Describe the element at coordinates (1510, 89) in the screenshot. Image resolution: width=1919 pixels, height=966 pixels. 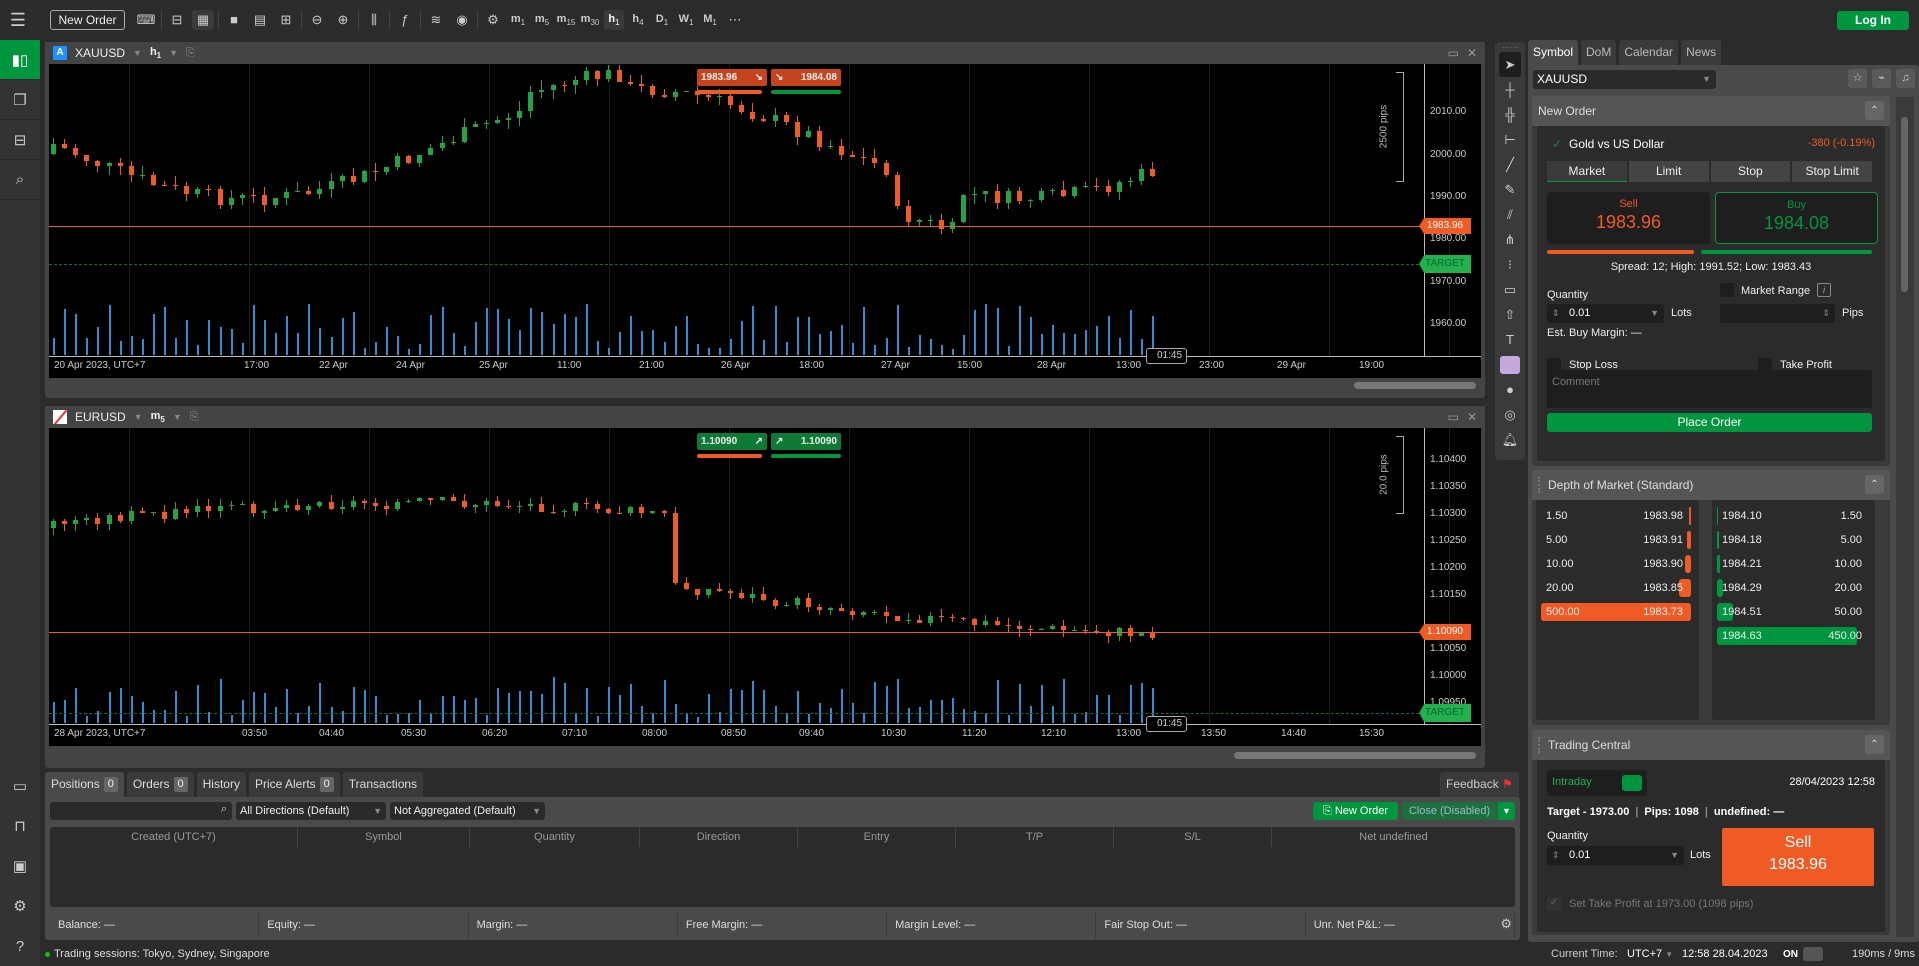
I see `crosshair-icon: ┼` at that location.